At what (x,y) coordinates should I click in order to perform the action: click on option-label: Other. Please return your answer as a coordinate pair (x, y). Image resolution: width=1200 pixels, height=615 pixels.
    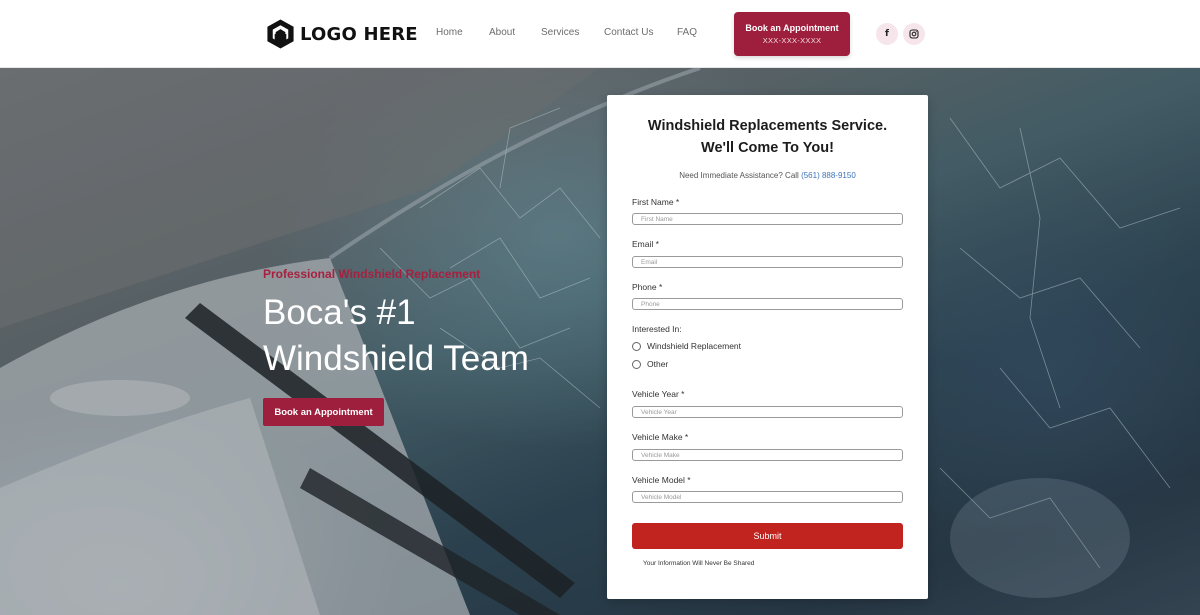
    Looking at the image, I should click on (658, 364).